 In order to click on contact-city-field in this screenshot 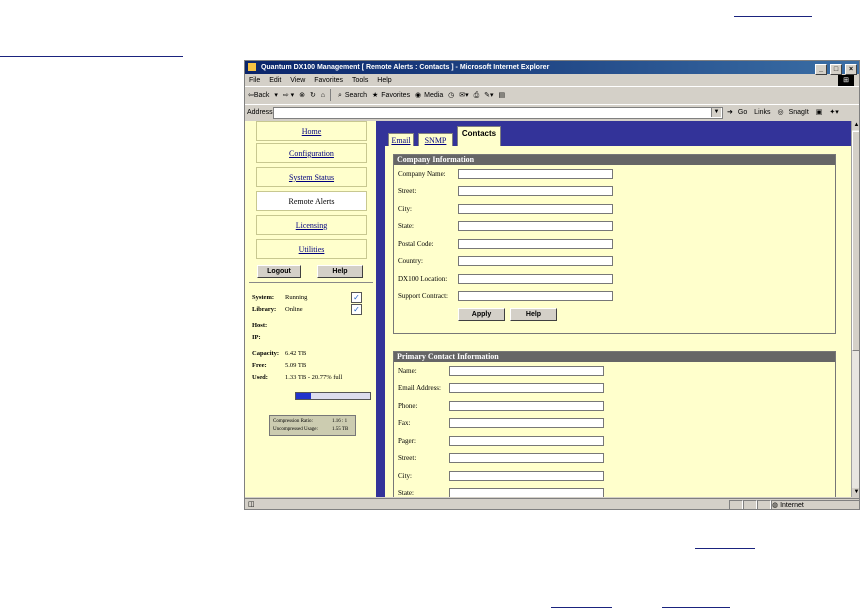, I will do `click(526, 476)`.